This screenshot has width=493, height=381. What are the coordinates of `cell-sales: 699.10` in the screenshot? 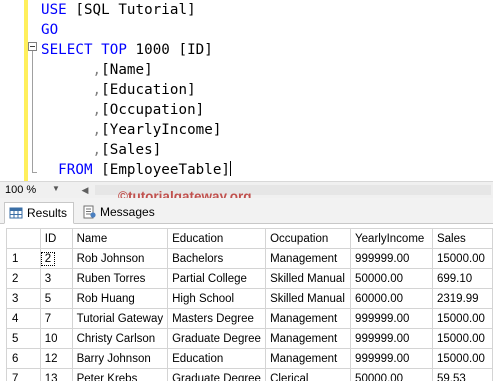 It's located at (462, 278).